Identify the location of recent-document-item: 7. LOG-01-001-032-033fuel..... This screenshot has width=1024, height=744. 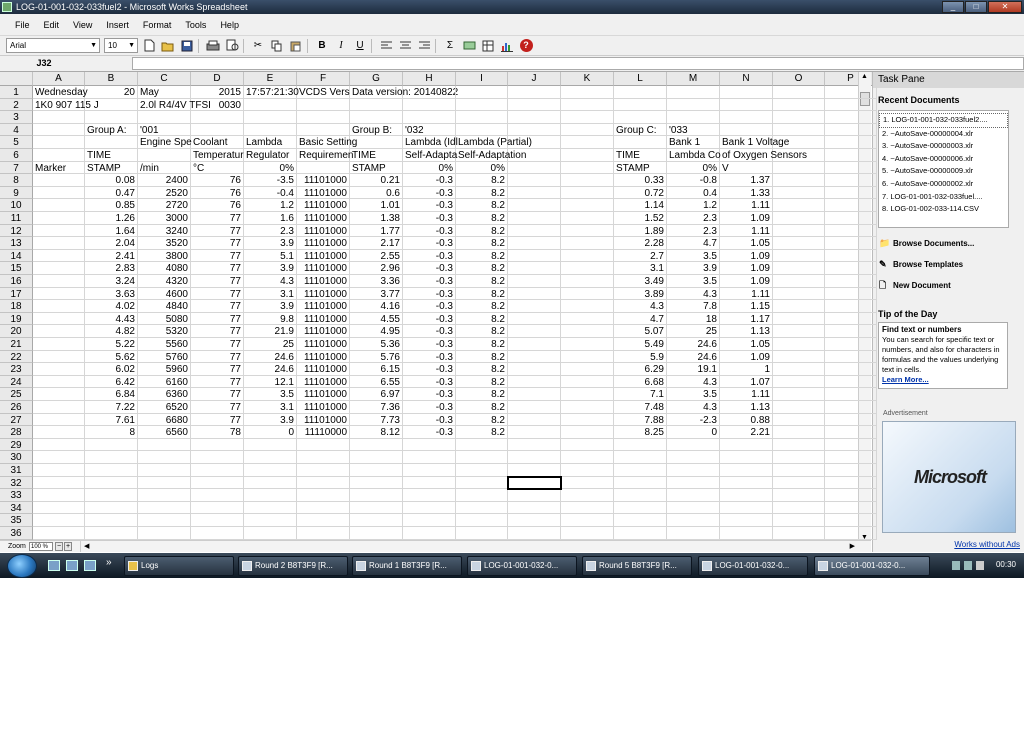
(943, 197).